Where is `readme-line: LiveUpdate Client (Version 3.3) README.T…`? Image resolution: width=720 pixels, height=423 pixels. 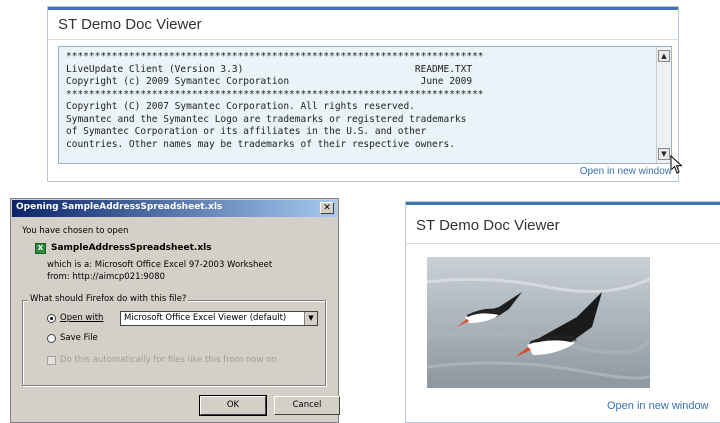 readme-line: LiveUpdate Client (Version 3.3) README.T… is located at coordinates (269, 69).